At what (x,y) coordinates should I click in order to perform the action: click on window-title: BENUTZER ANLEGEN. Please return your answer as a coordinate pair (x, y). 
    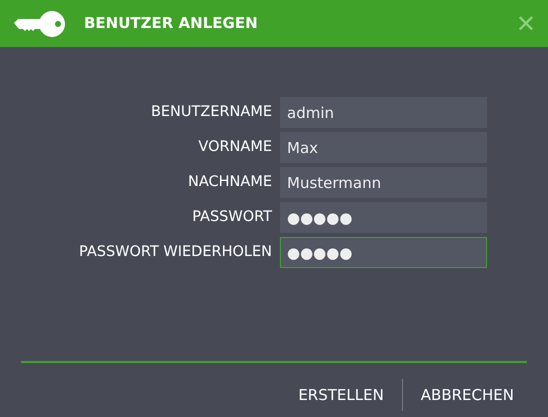
    Looking at the image, I should click on (171, 23).